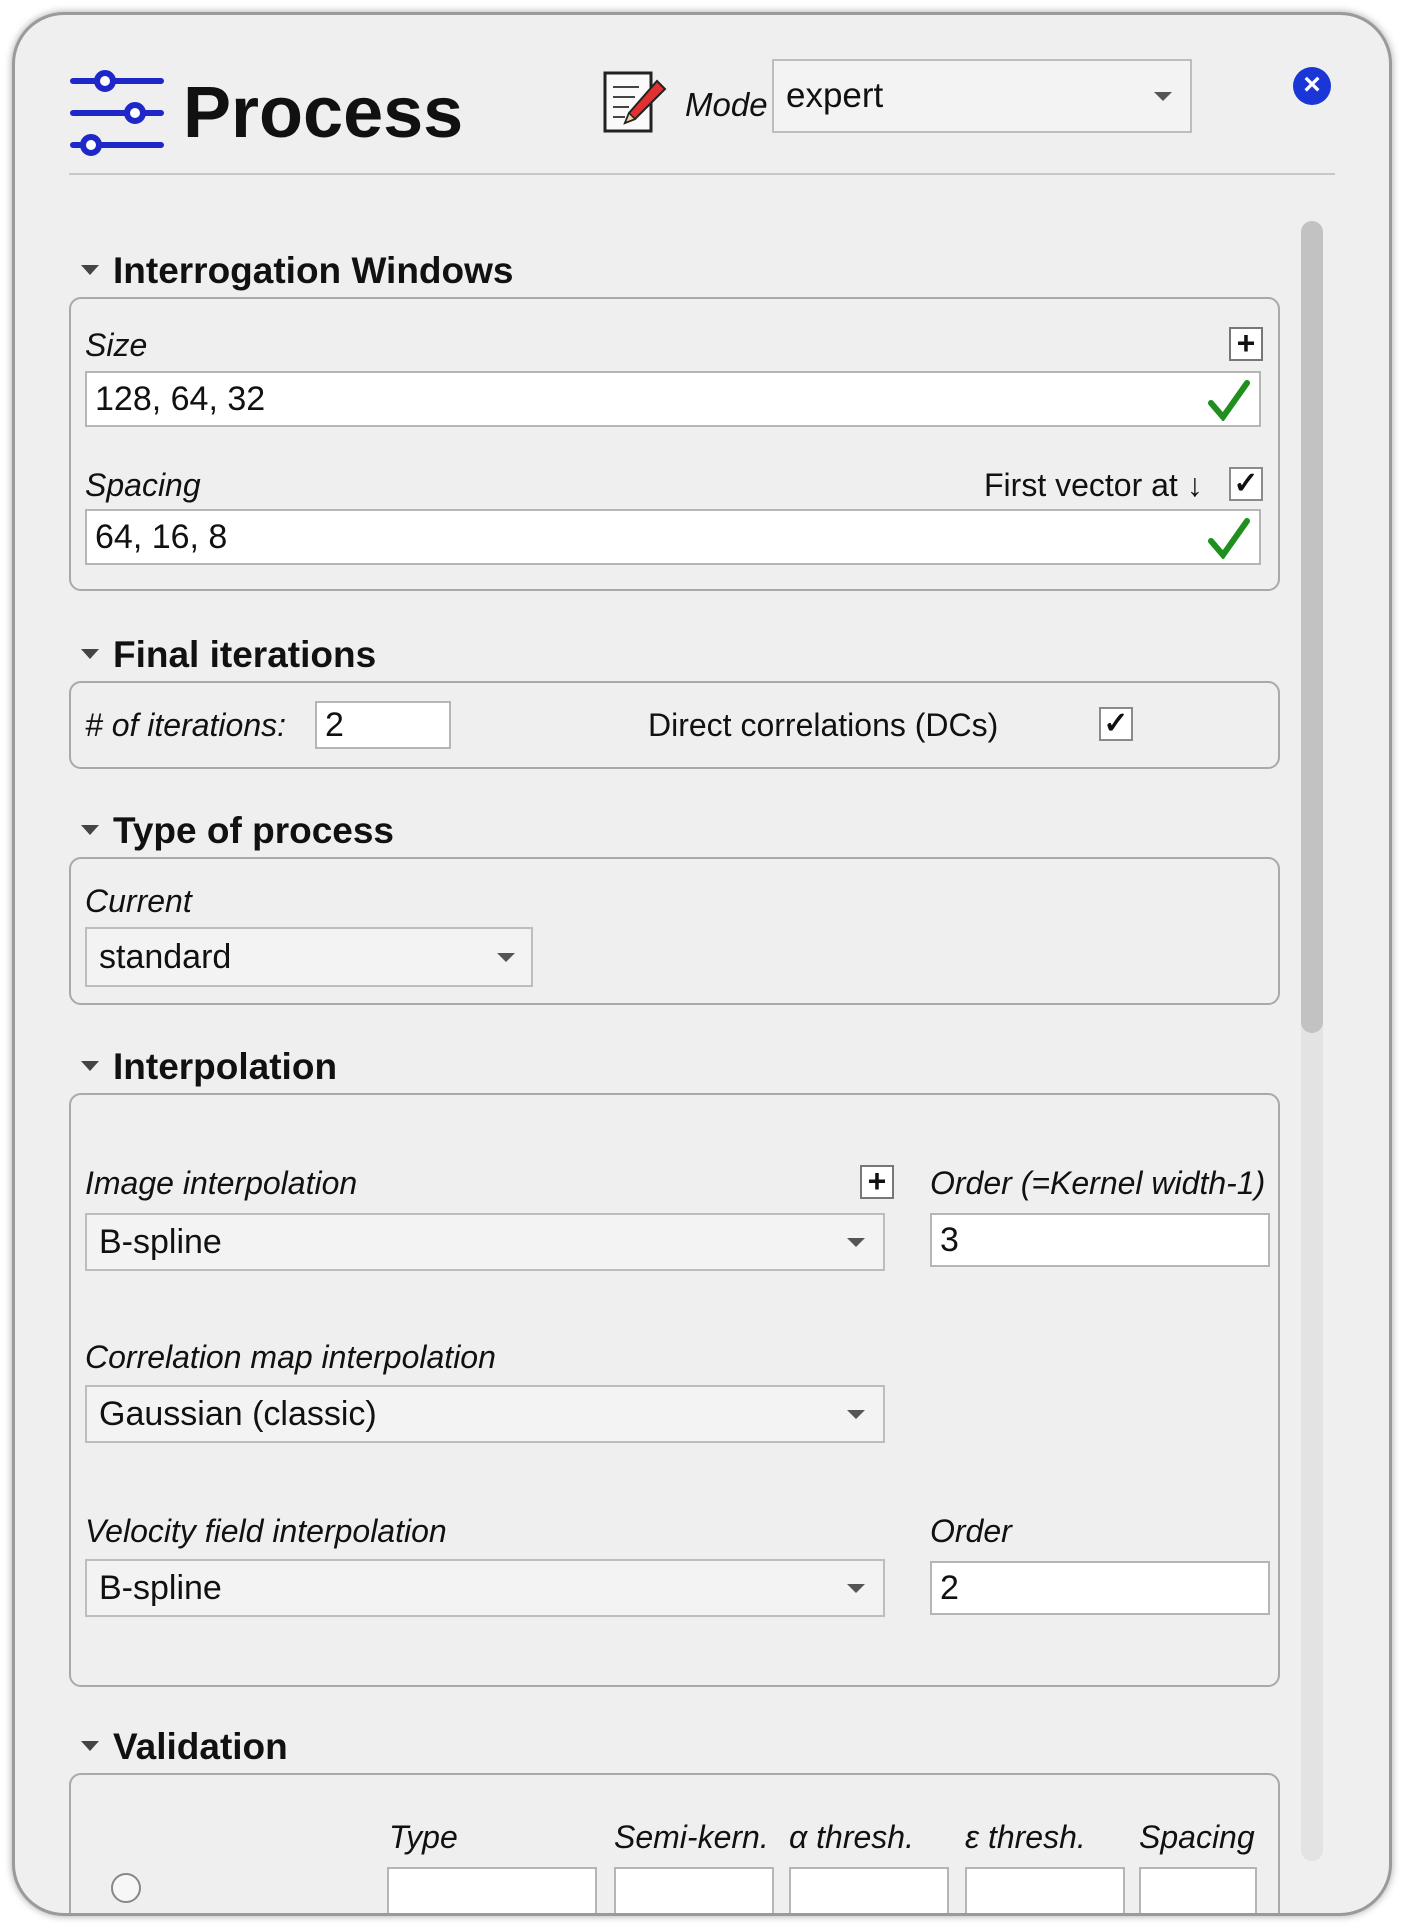 This screenshot has width=1401, height=1926. Describe the element at coordinates (485, 1414) in the screenshot. I see `correlation-interpolation-select: Gaussian (classic)` at that location.